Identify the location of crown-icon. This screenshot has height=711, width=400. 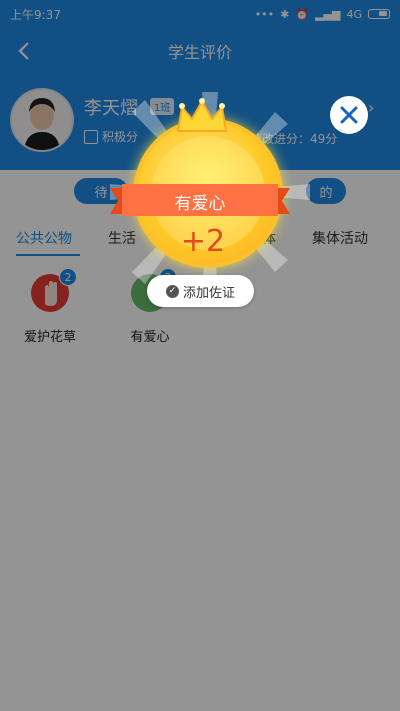
(202, 115).